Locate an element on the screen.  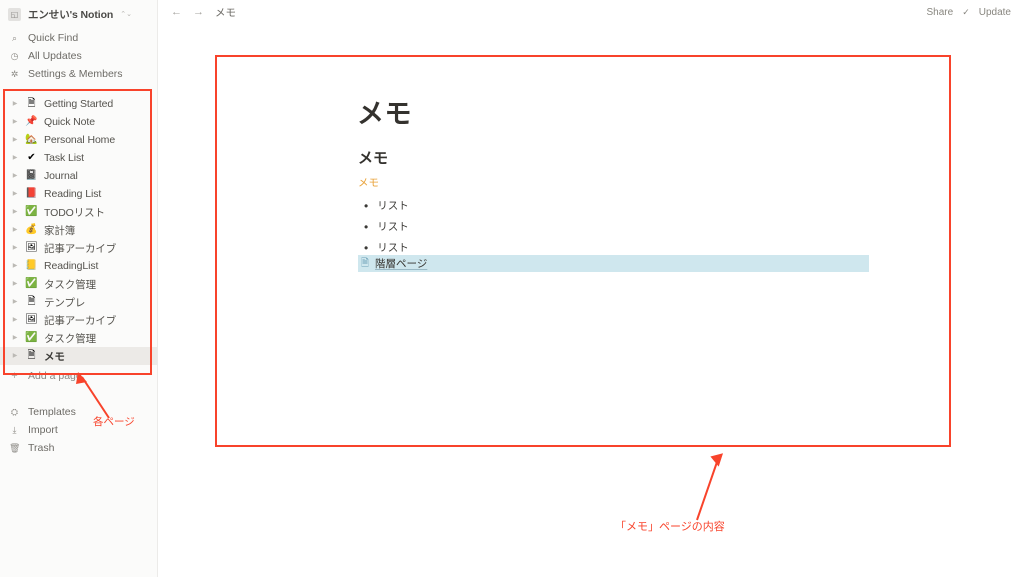
gear-icon: ✲ is located at coordinates (14, 73).